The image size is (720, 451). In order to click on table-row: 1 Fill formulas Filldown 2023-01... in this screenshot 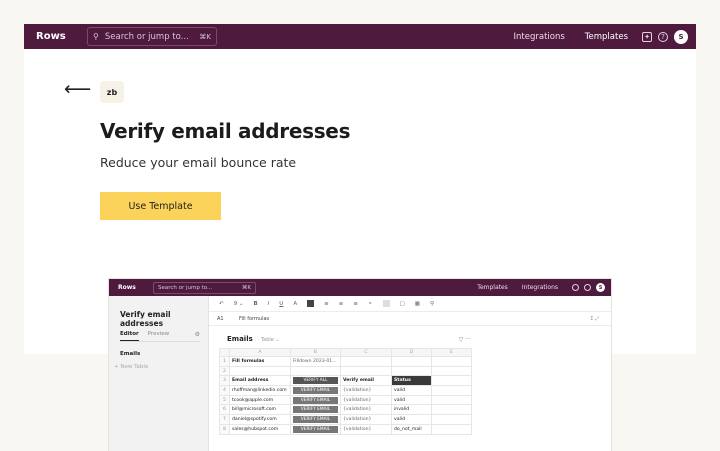, I will do `click(345, 361)`.